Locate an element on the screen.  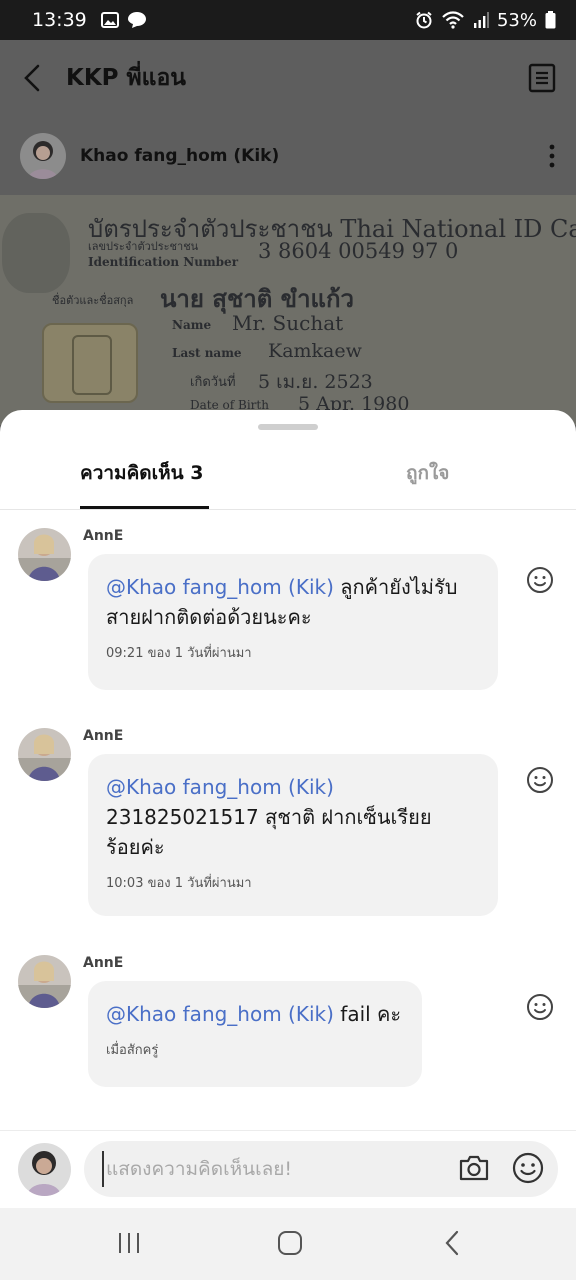
page-title: KKP พี่แอน is located at coordinates (126, 78).